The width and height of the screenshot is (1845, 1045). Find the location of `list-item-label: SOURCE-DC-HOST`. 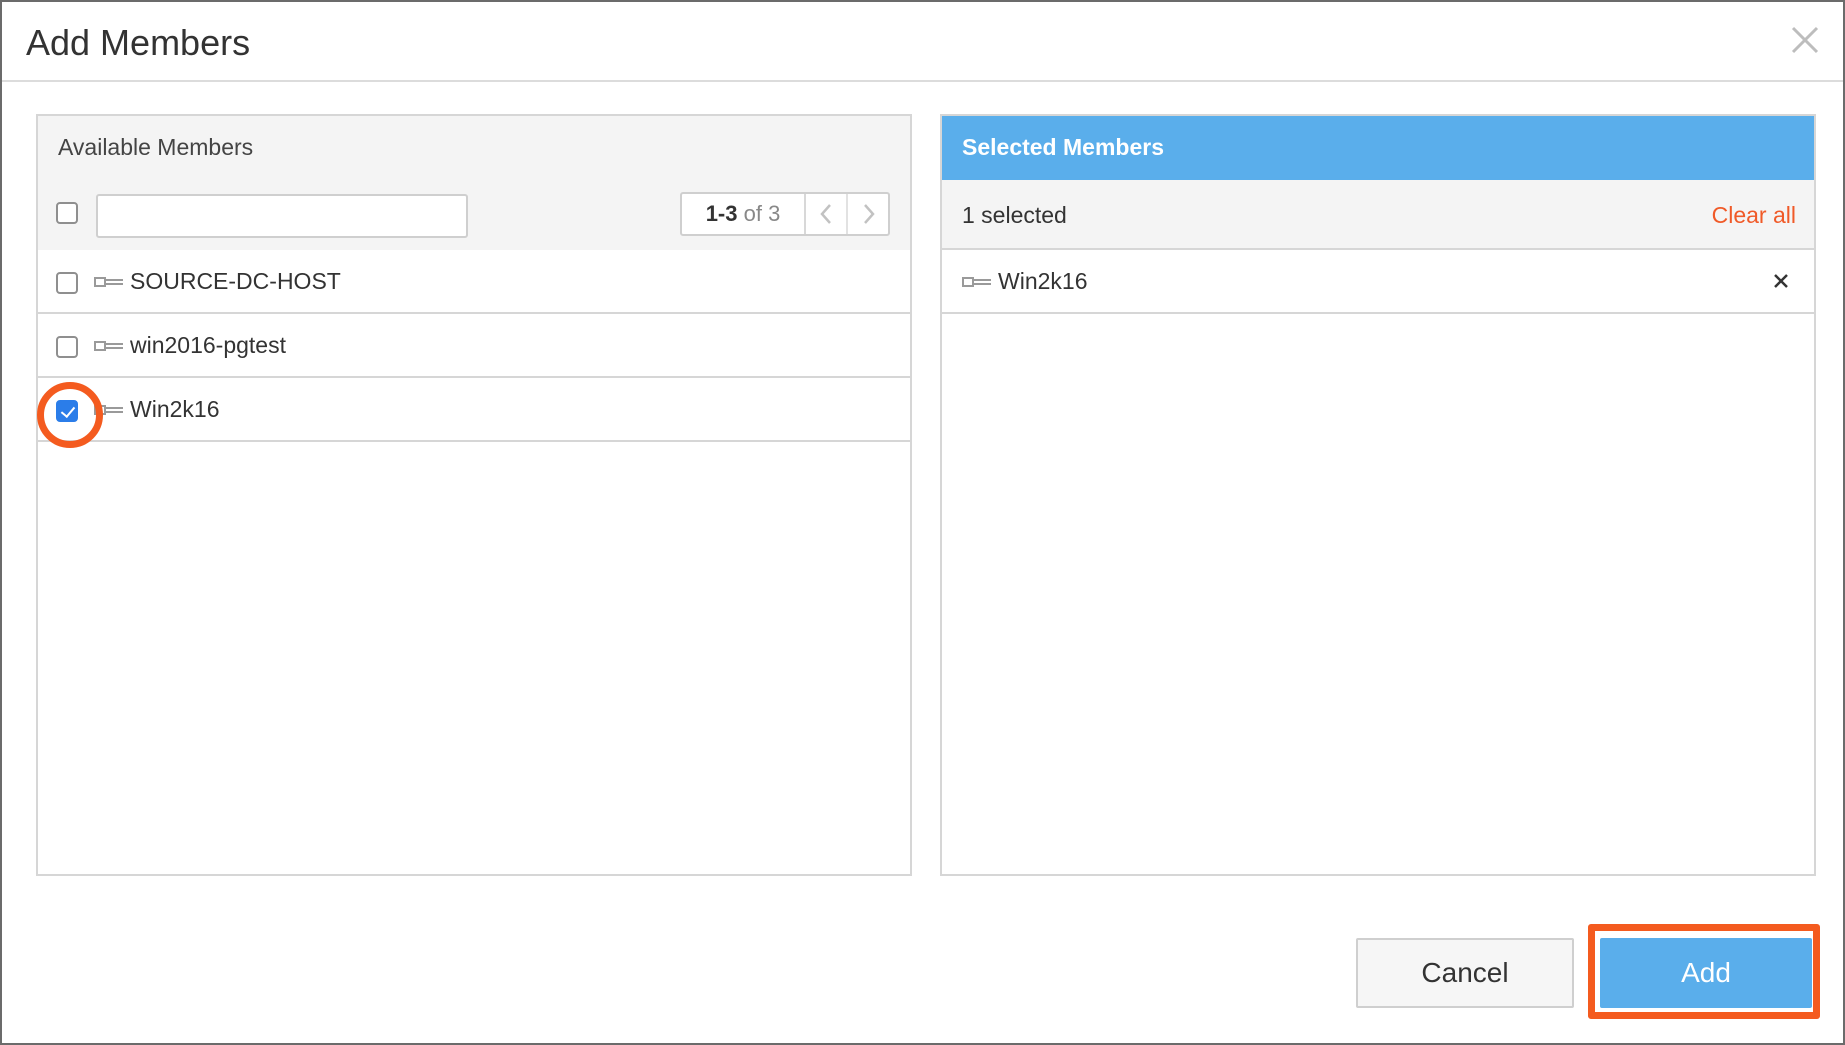

list-item-label: SOURCE-DC-HOST is located at coordinates (235, 281).